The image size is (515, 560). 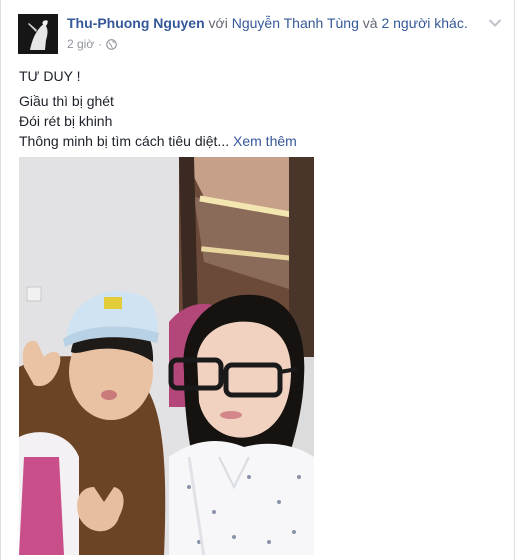 What do you see at coordinates (495, 21) in the screenshot?
I see `chevron-down-icon` at bounding box center [495, 21].